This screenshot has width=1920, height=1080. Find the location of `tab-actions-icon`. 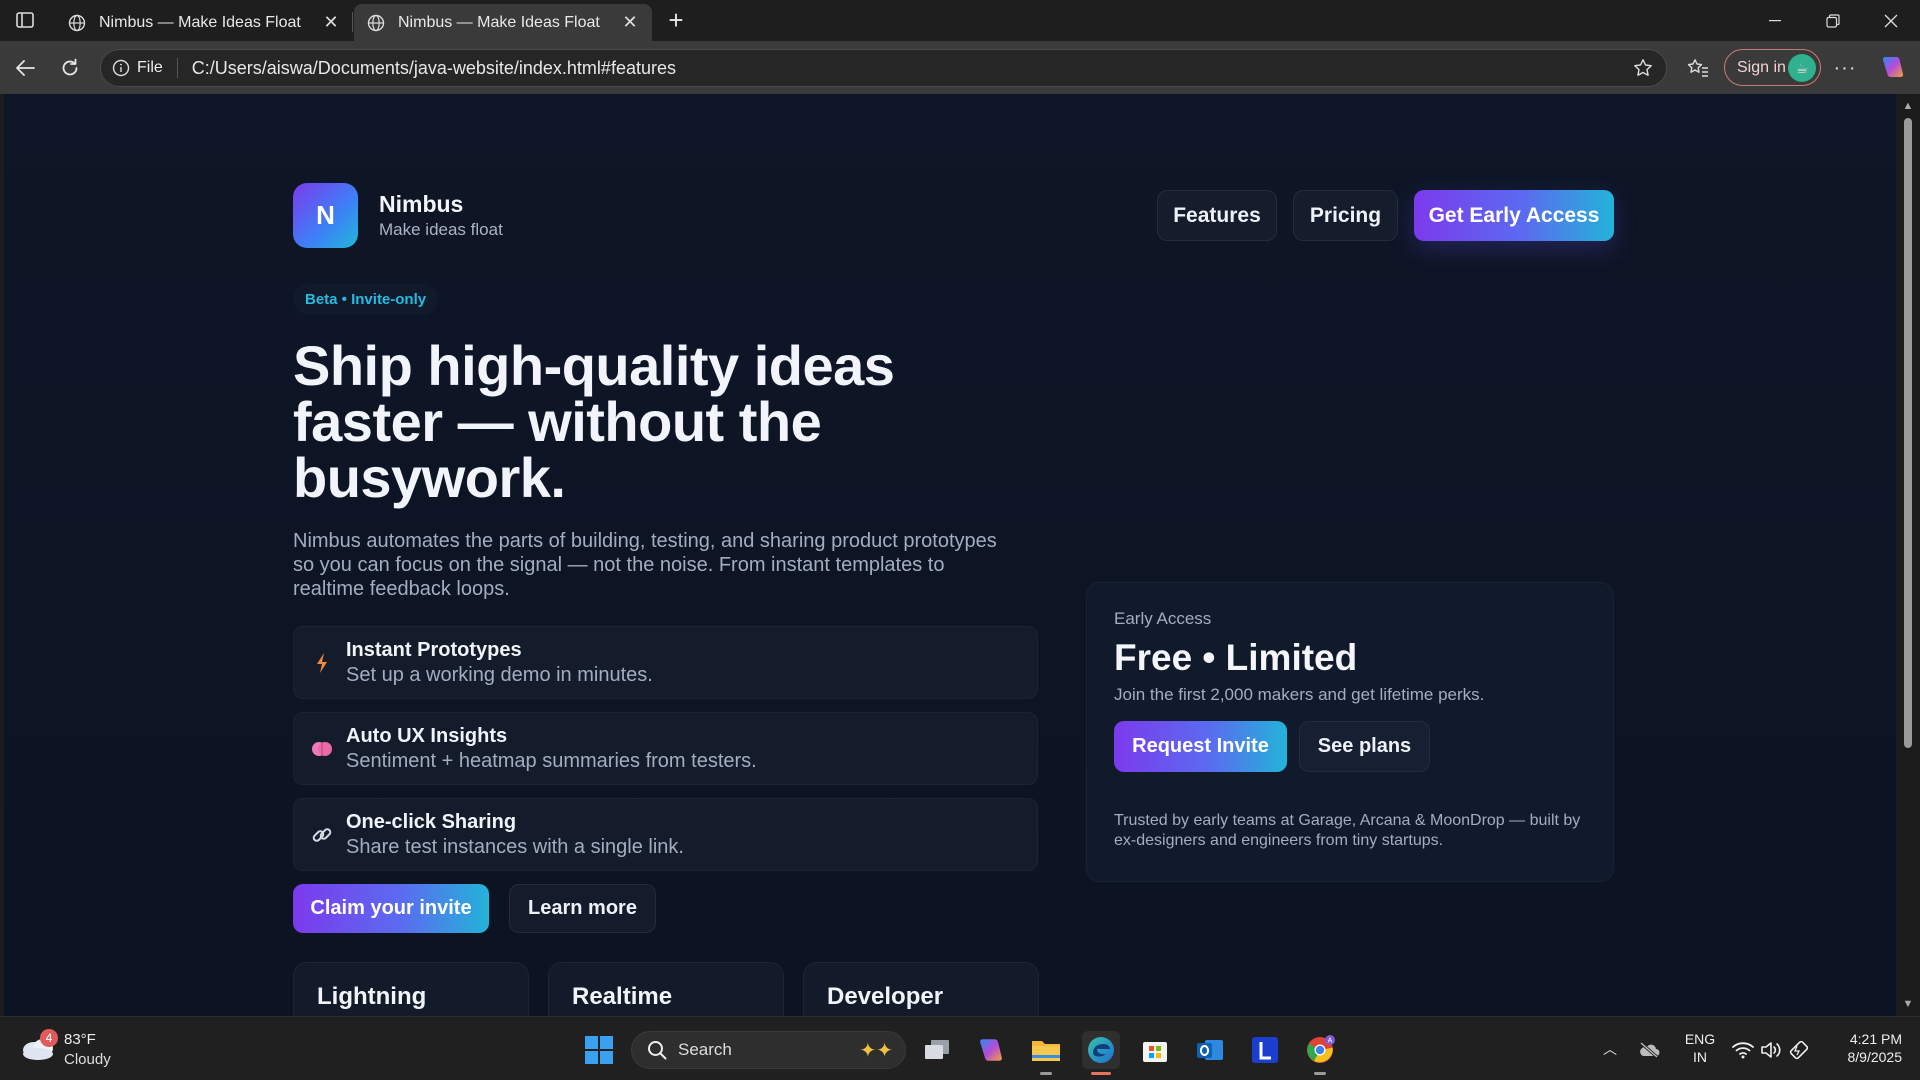

tab-actions-icon is located at coordinates (25, 20).